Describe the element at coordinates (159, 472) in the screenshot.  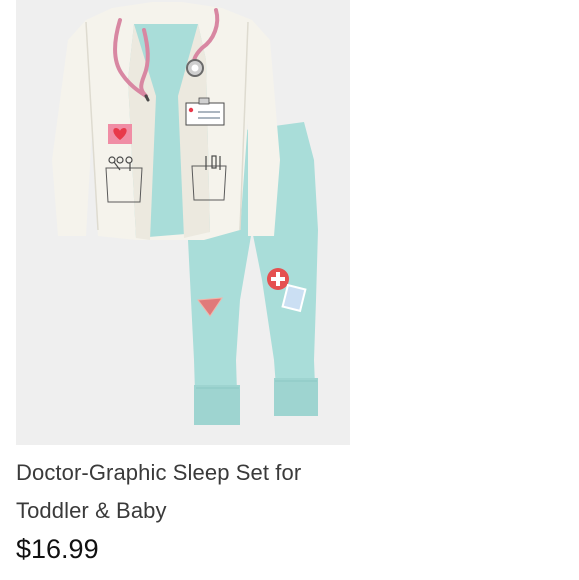
I see `product-title-line-1: Doctor-Graphic Sleep Set for` at that location.